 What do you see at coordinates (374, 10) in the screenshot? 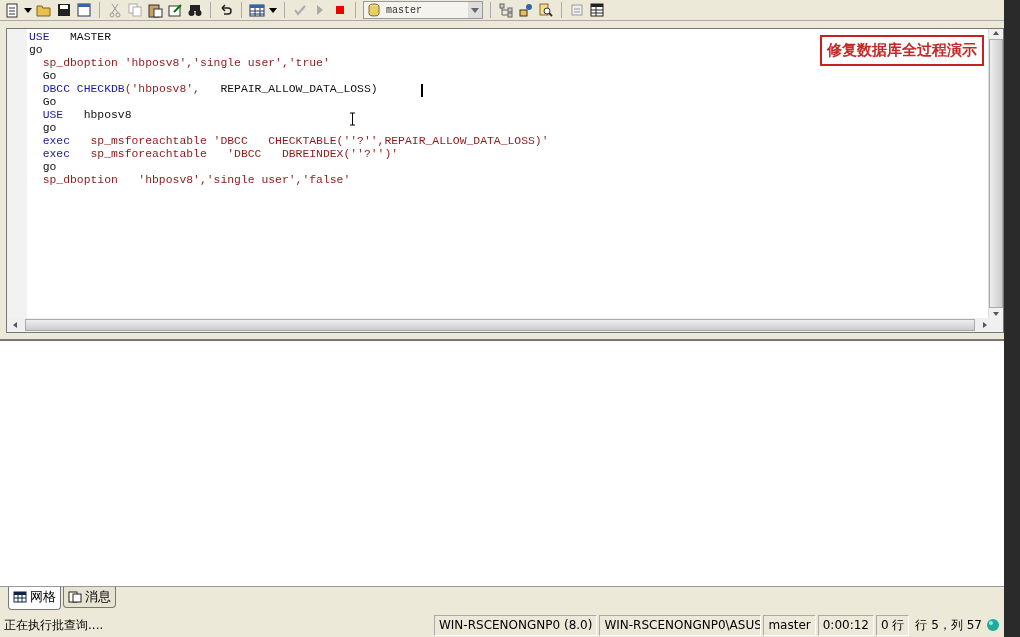
I see `database-icon` at bounding box center [374, 10].